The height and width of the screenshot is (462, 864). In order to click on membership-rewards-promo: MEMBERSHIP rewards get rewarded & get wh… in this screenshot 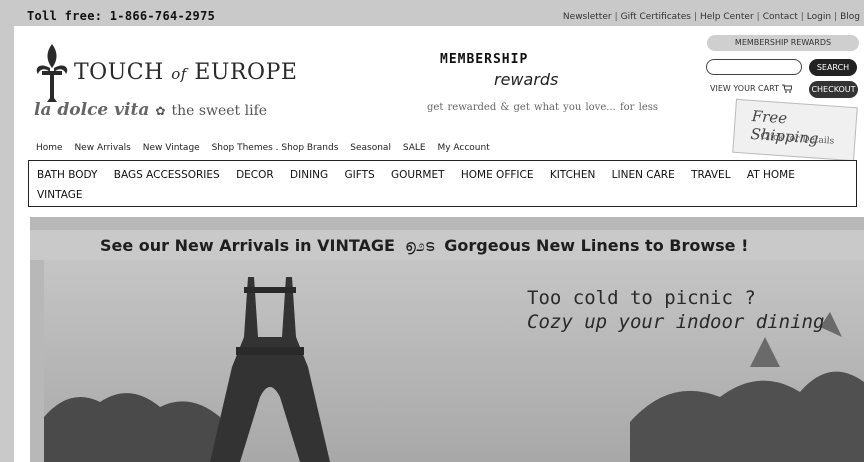, I will do `click(549, 87)`.